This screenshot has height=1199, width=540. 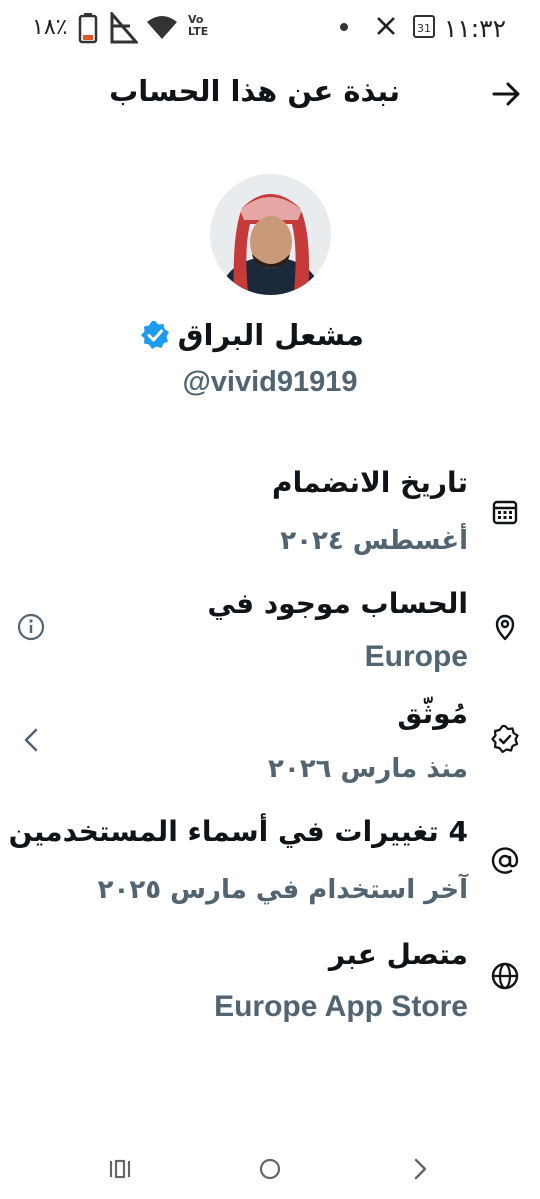 I want to click on verified-badge-icon, so click(x=505, y=739).